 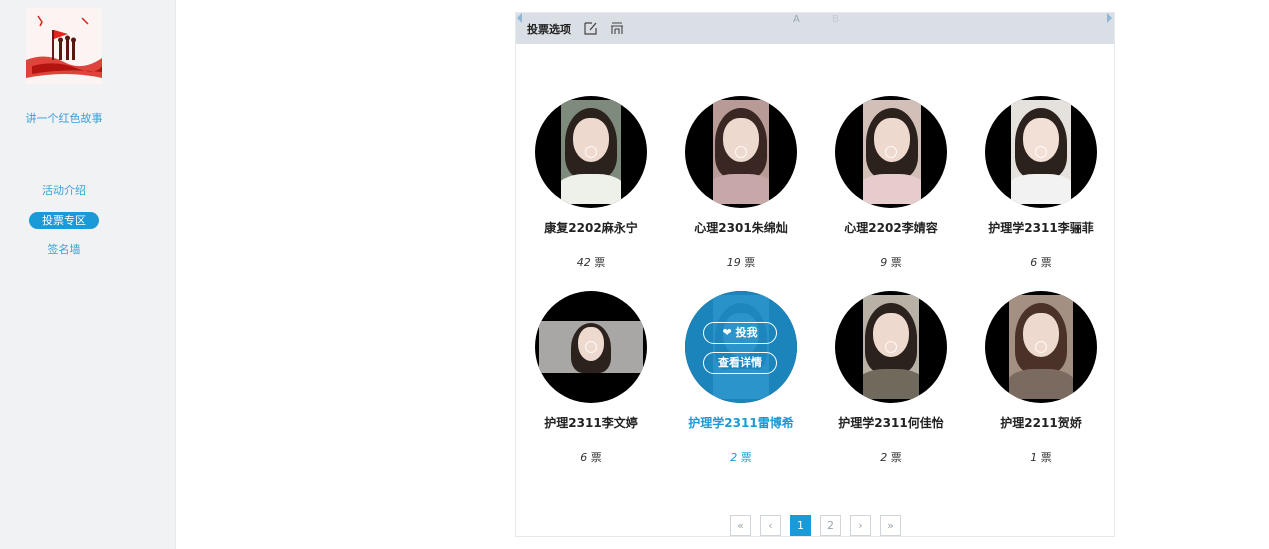 What do you see at coordinates (1041, 228) in the screenshot?
I see `candidate-name: 护理学2311李骊菲` at bounding box center [1041, 228].